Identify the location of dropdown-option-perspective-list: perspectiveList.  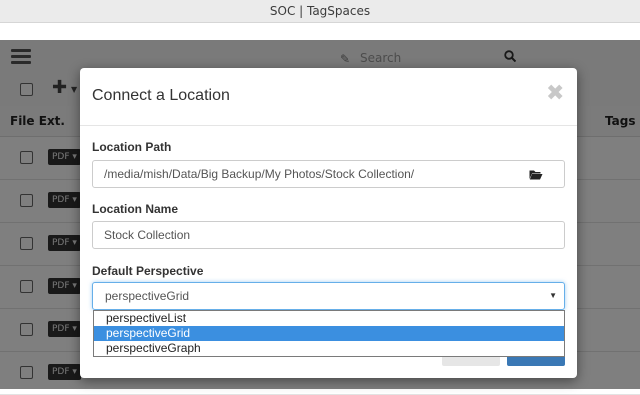
(329, 318).